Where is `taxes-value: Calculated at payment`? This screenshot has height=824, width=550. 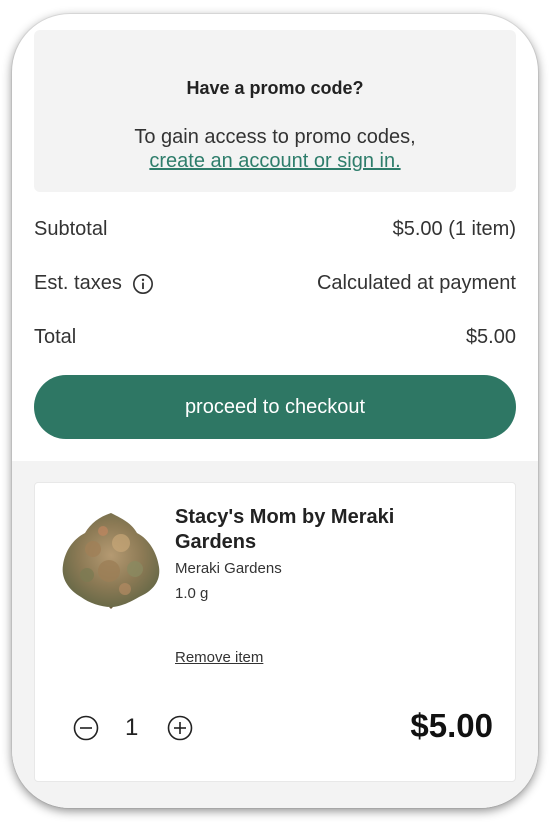
taxes-value: Calculated at payment is located at coordinates (416, 283).